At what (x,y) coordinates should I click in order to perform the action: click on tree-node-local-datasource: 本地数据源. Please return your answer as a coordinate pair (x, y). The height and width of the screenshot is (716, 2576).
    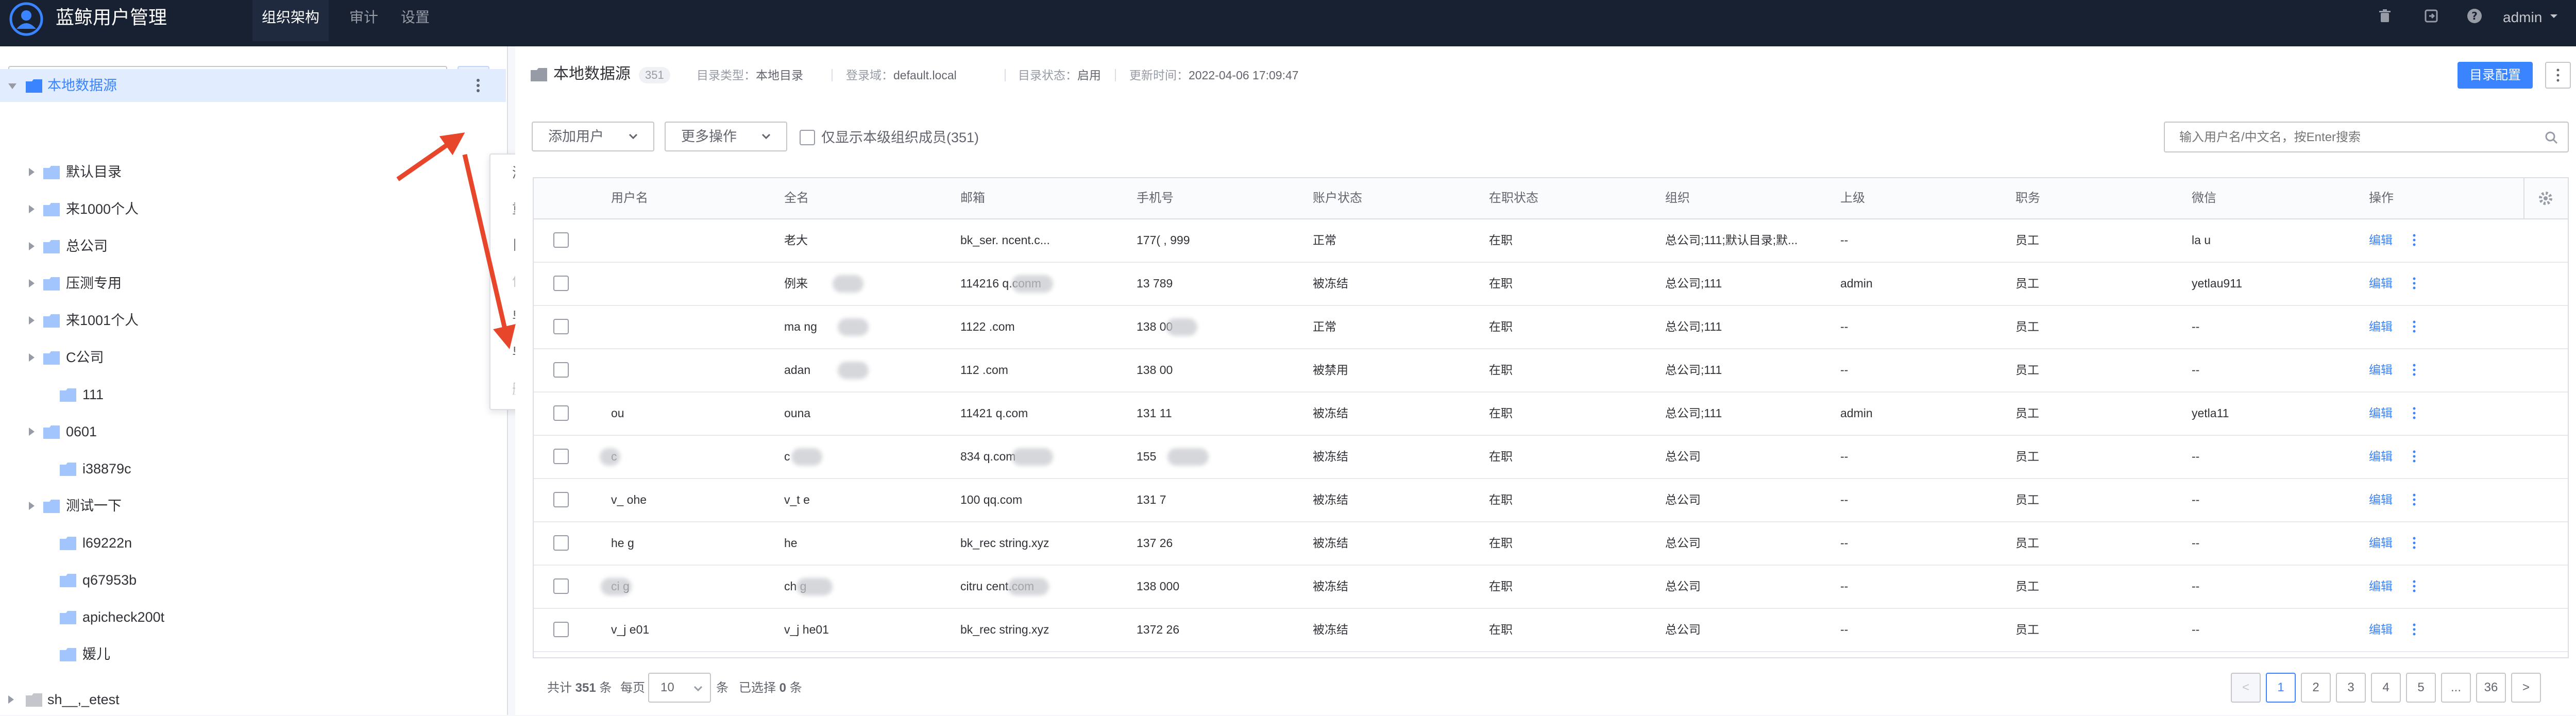
    Looking at the image, I should click on (253, 85).